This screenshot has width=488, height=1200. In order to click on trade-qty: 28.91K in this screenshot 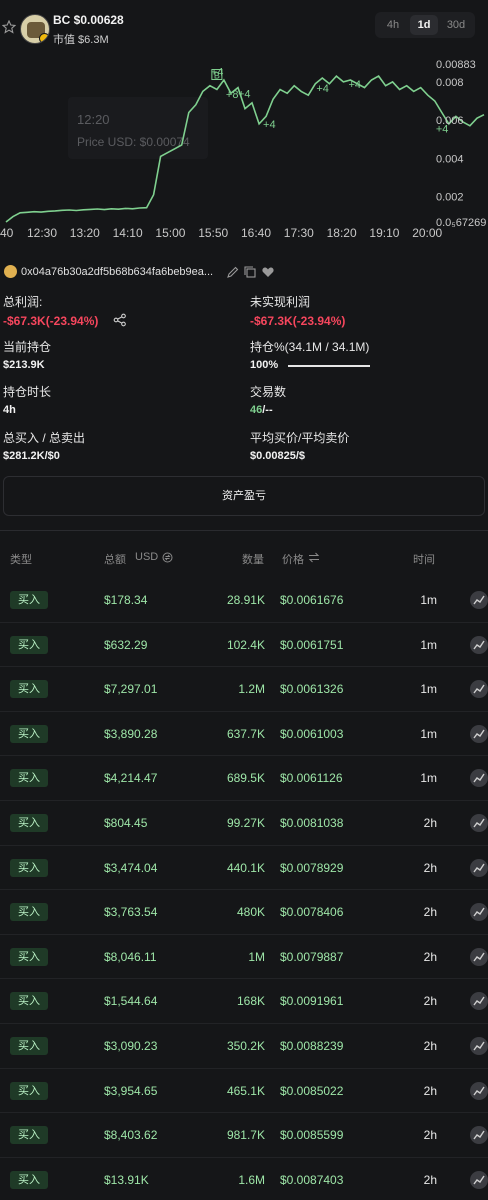, I will do `click(245, 600)`.